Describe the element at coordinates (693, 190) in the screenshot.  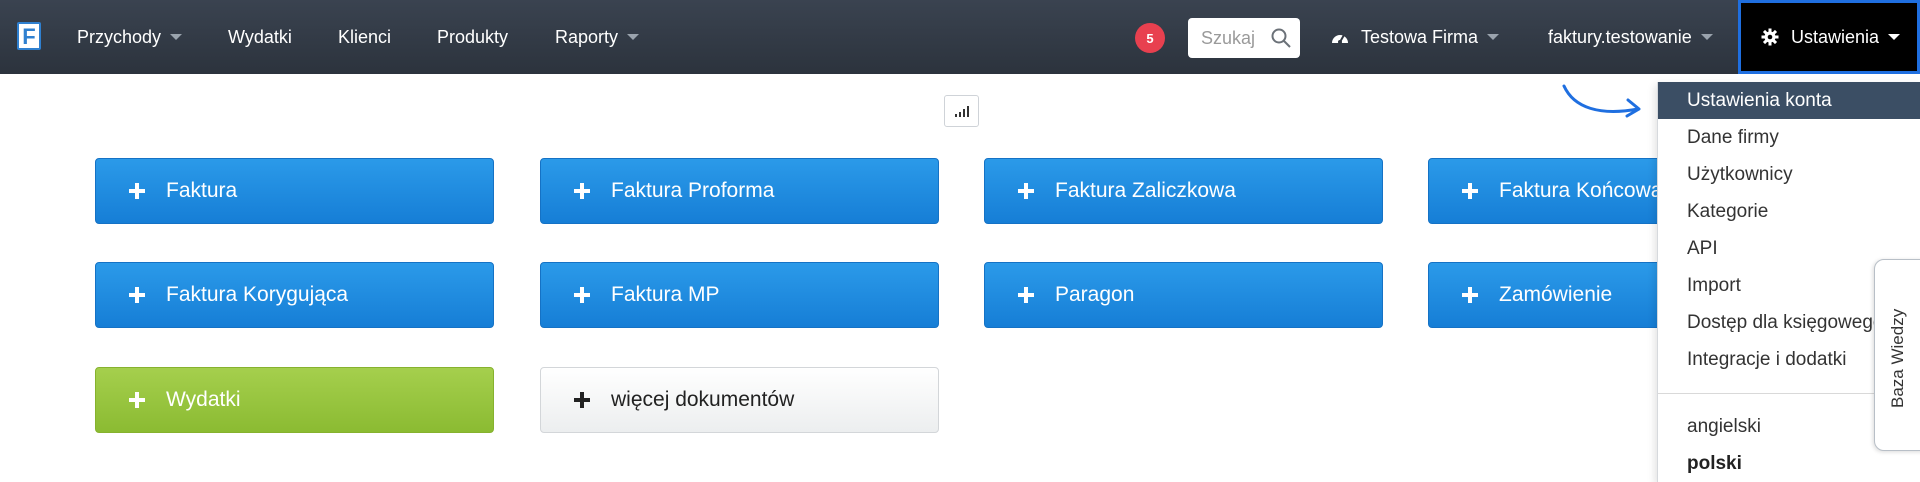
I see `doc-button-label: Faktura Proforma` at that location.